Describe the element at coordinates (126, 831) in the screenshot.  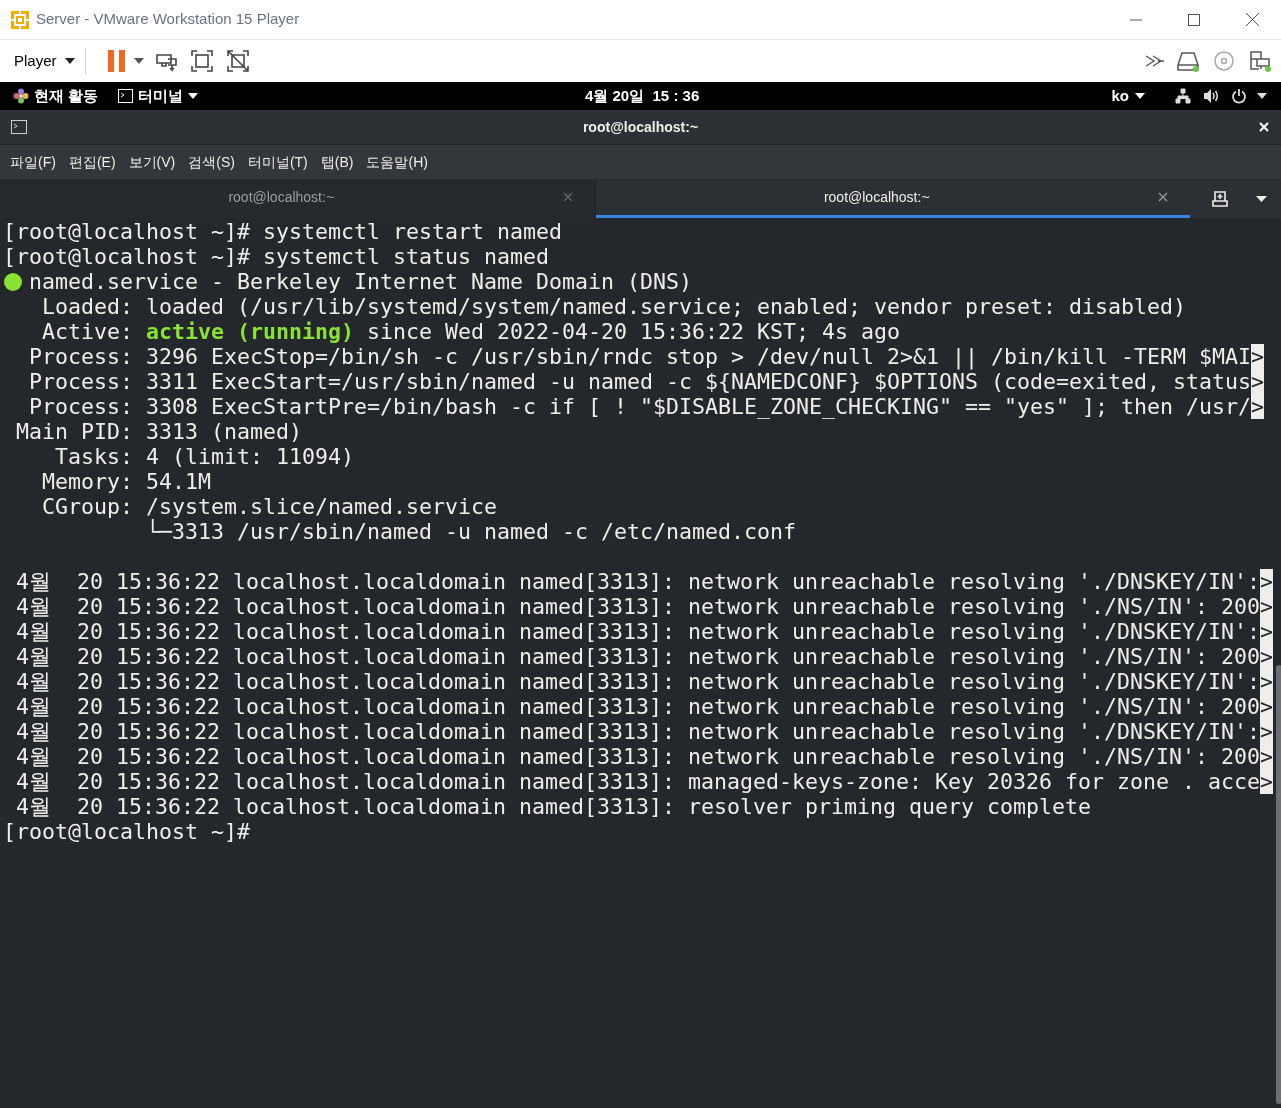
I see `terminal-line: [root@localhost ~]#` at that location.